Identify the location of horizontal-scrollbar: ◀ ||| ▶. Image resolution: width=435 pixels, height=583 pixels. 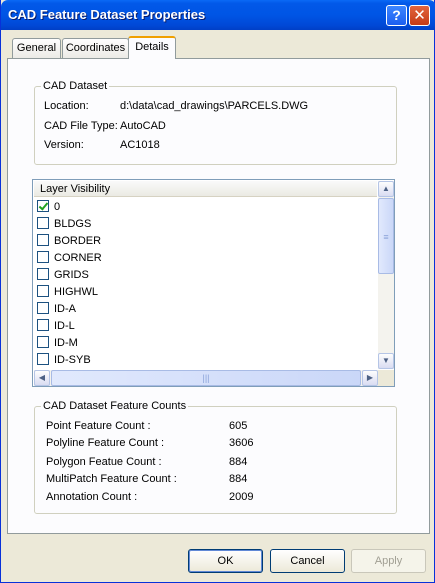
(206, 378).